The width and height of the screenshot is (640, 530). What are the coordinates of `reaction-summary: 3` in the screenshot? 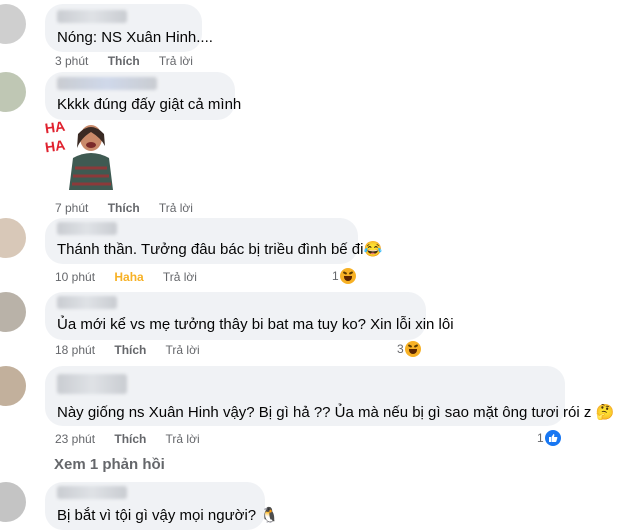 It's located at (409, 349).